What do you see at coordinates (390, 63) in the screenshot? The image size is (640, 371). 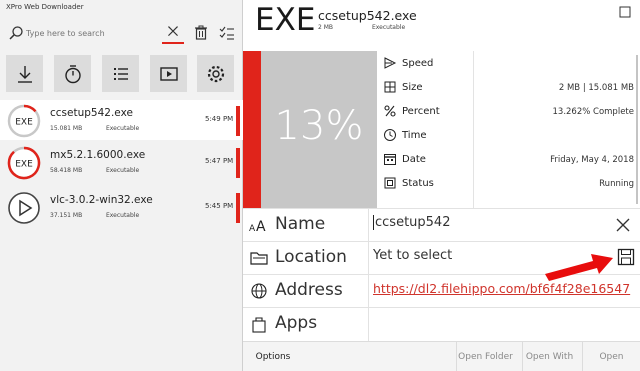 I see `speed-icon` at bounding box center [390, 63].